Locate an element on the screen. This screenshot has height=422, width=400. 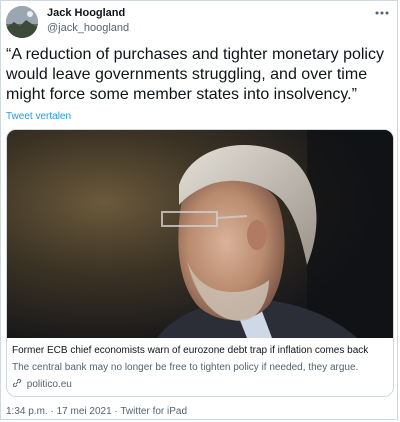
link-icon is located at coordinates (17, 383).